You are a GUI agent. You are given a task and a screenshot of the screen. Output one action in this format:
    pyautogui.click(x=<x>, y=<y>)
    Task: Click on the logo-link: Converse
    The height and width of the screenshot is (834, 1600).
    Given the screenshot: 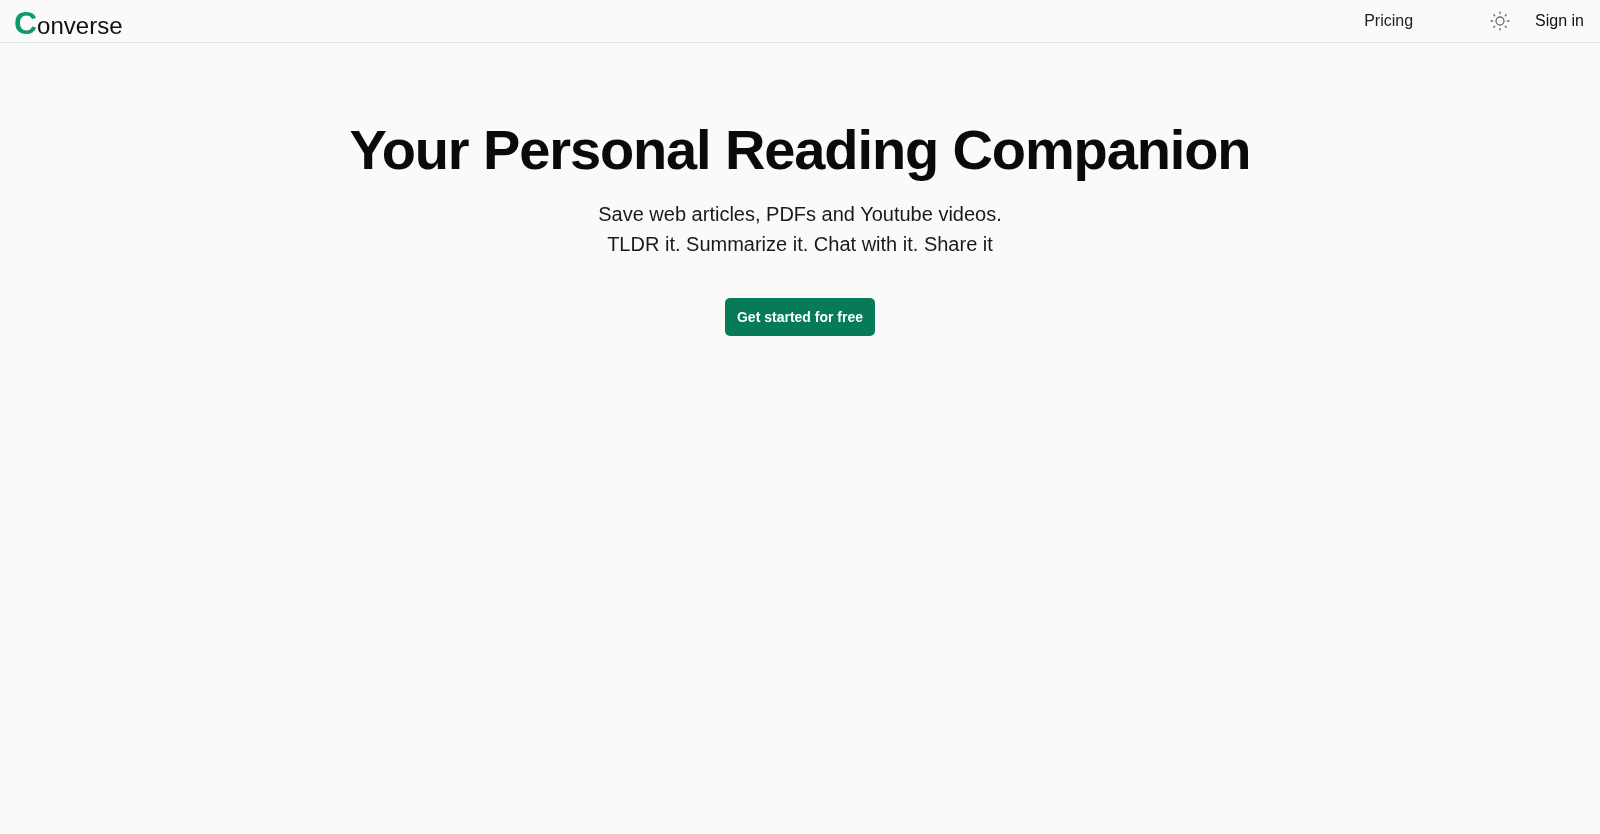 What is the action you would take?
    pyautogui.click(x=68, y=21)
    